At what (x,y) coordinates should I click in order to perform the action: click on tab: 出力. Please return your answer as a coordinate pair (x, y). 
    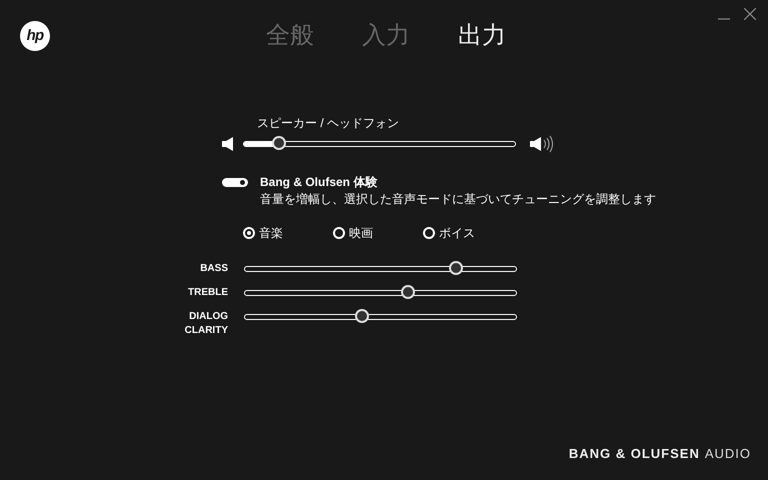
    Looking at the image, I should click on (482, 36).